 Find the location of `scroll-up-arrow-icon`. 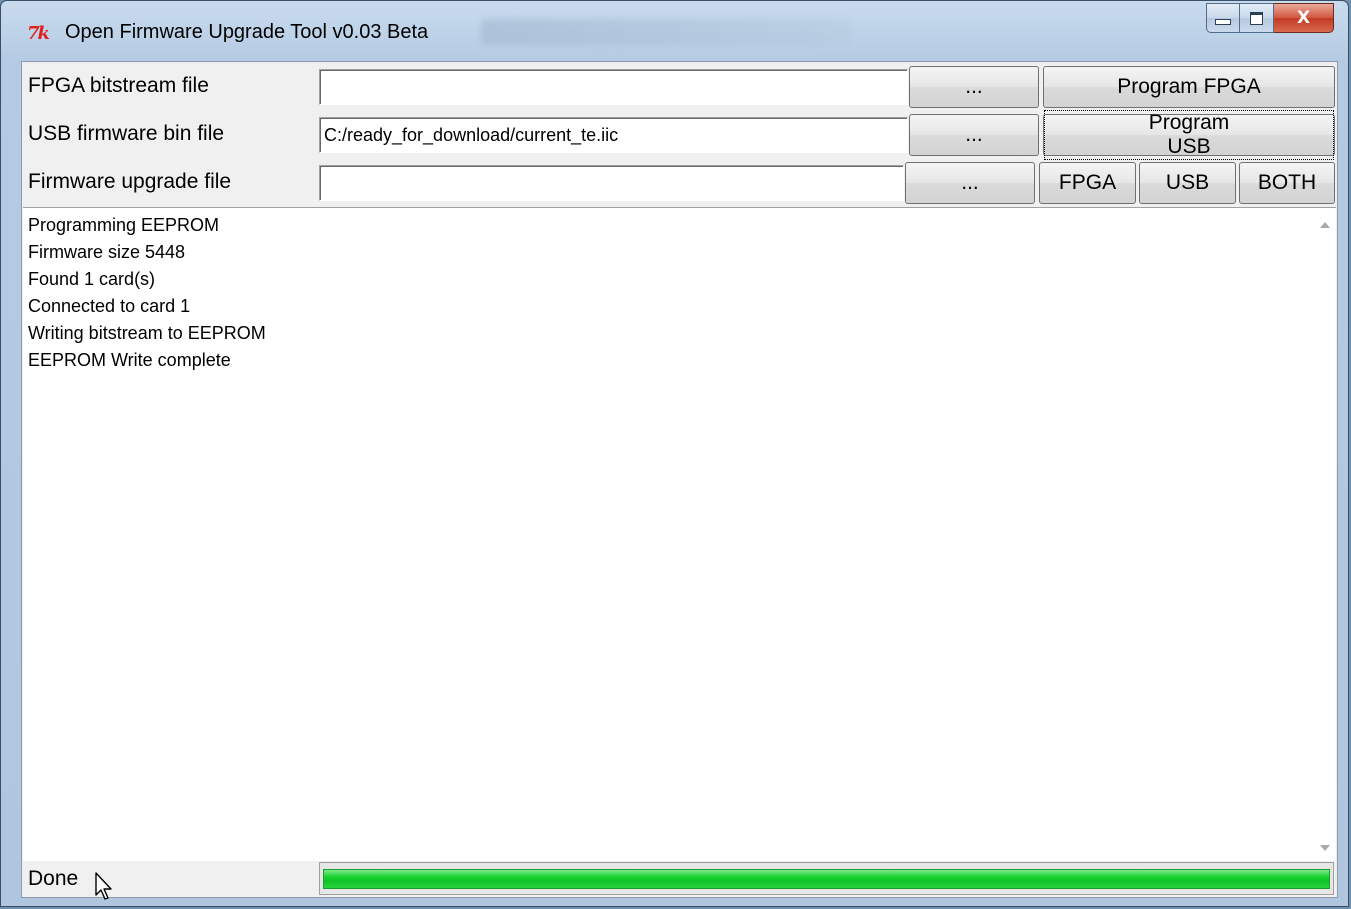

scroll-up-arrow-icon is located at coordinates (1325, 225).